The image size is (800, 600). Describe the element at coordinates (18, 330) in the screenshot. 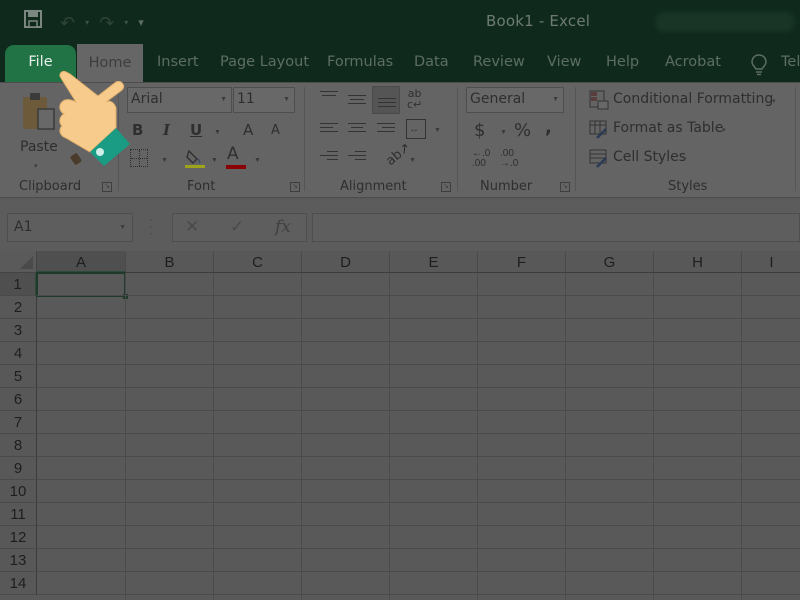

I see `row-header-3: 3` at that location.